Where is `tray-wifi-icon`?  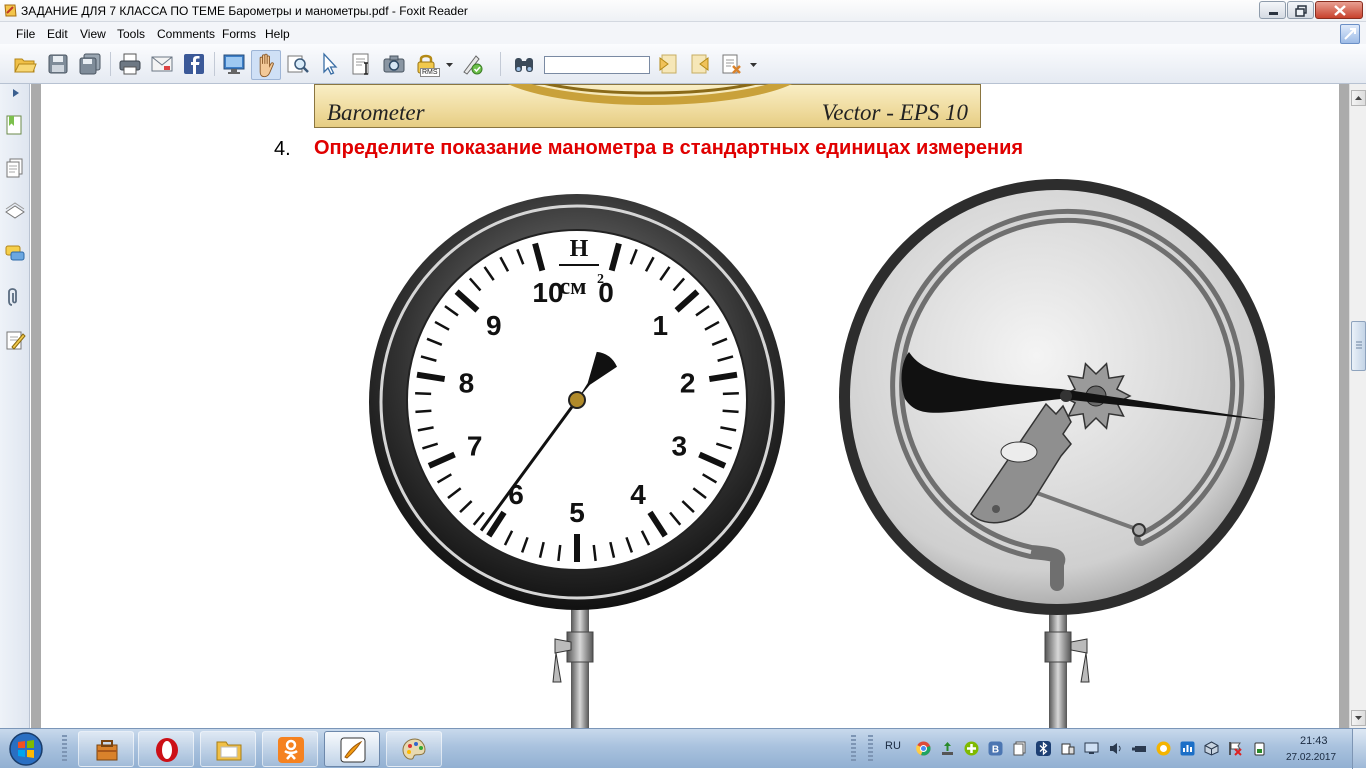 tray-wifi-icon is located at coordinates (1187, 748).